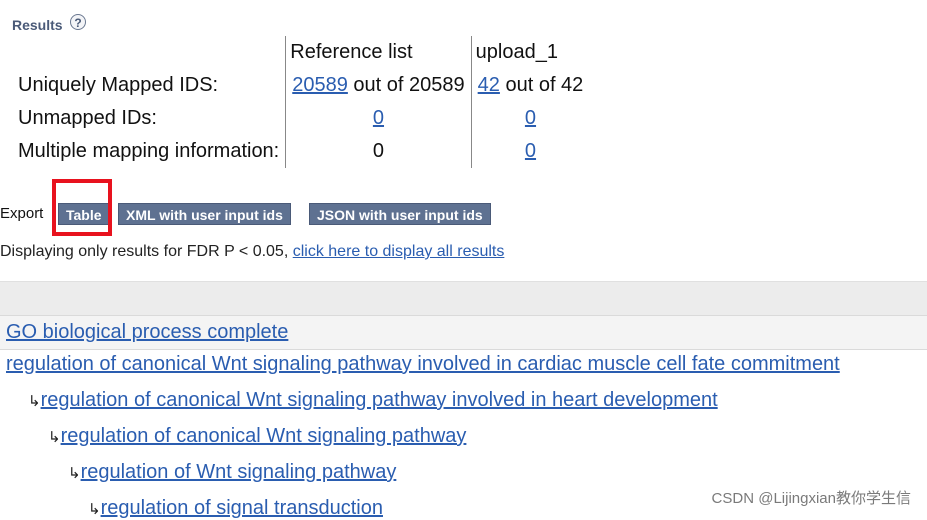 The width and height of the screenshot is (927, 520). I want to click on upload-multiple-cell: 0, so click(530, 151).